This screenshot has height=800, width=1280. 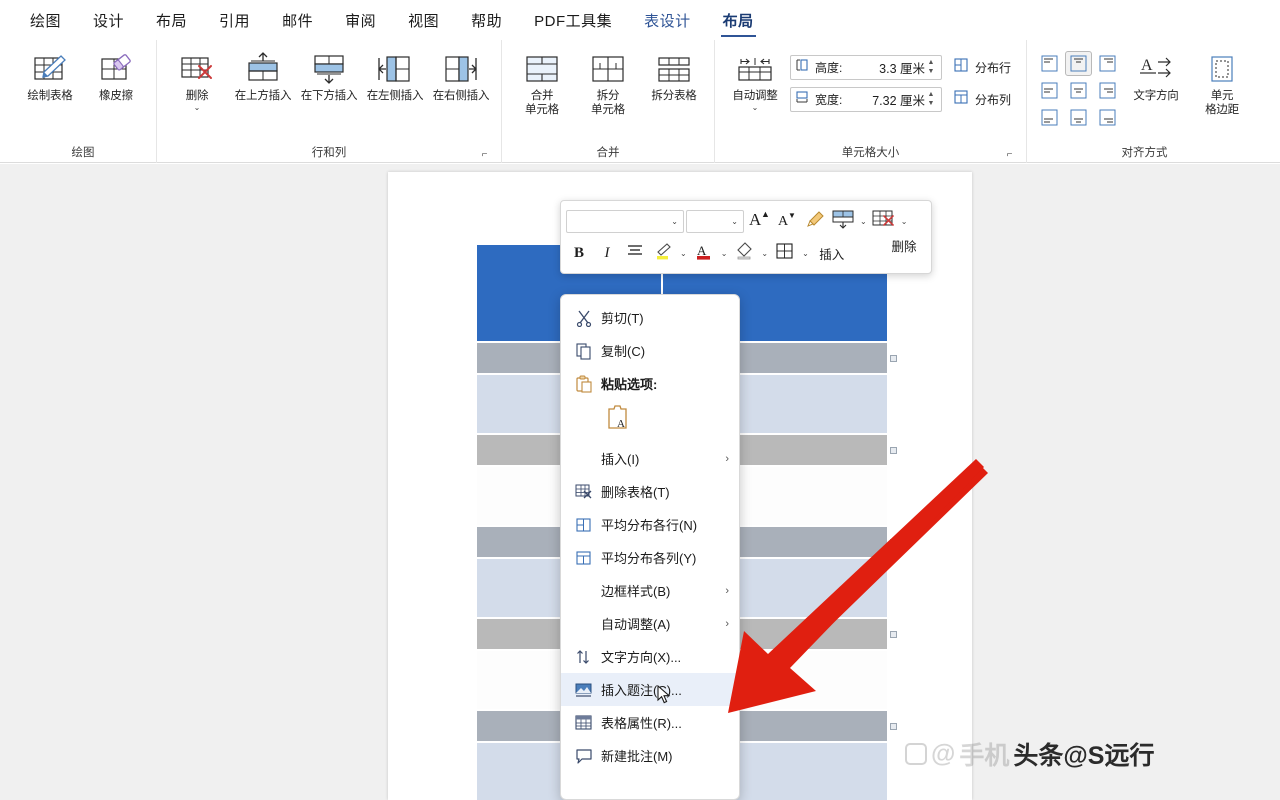 What do you see at coordinates (931, 68) in the screenshot?
I see `row-height-stepper: ▲ ▼` at bounding box center [931, 68].